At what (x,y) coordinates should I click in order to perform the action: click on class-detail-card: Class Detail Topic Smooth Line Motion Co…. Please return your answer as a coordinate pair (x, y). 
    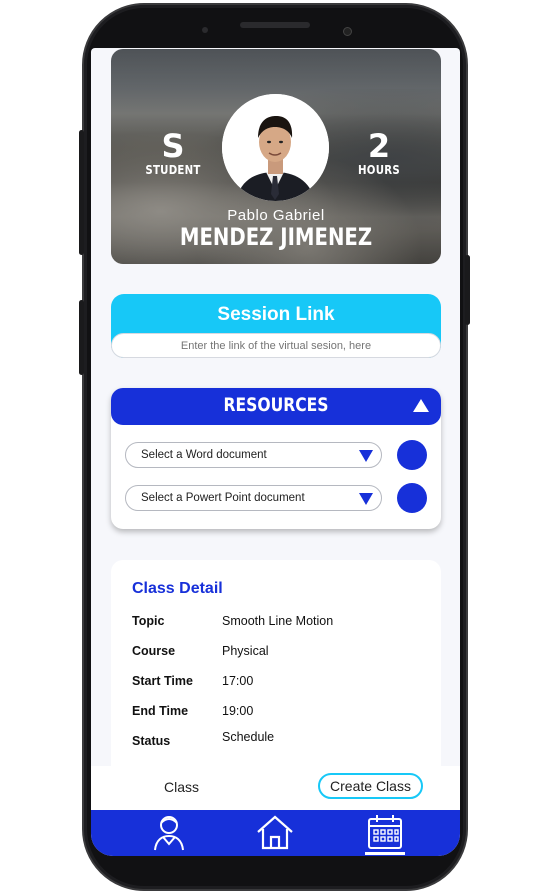
    Looking at the image, I should click on (276, 670).